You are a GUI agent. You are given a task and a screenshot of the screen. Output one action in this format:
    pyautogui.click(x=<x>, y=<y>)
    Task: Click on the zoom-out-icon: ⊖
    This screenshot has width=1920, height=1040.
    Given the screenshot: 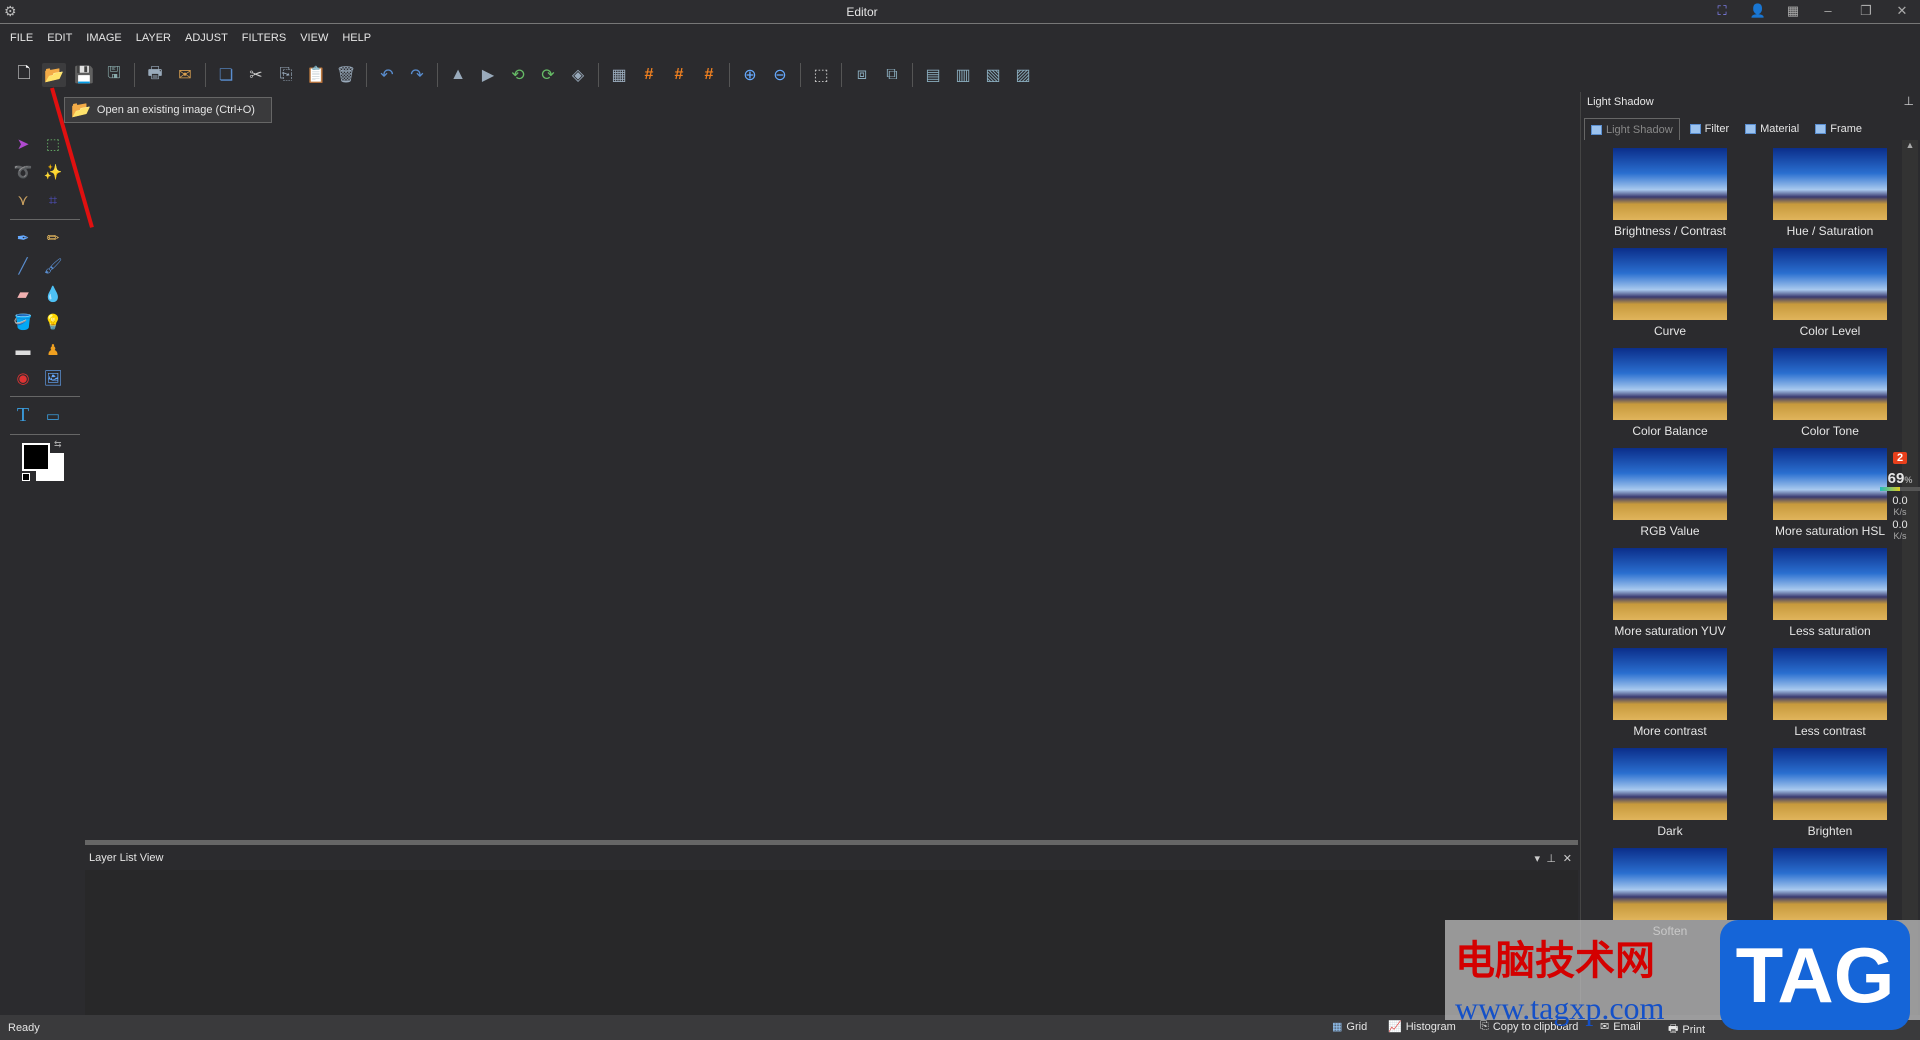 What is the action you would take?
    pyautogui.click(x=780, y=75)
    